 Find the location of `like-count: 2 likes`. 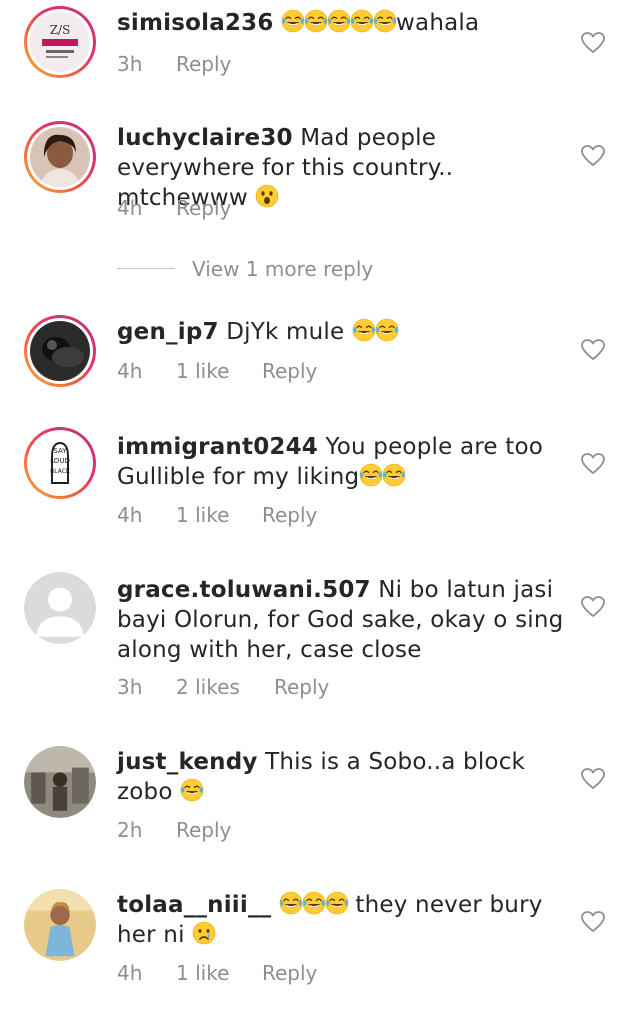

like-count: 2 likes is located at coordinates (208, 687).